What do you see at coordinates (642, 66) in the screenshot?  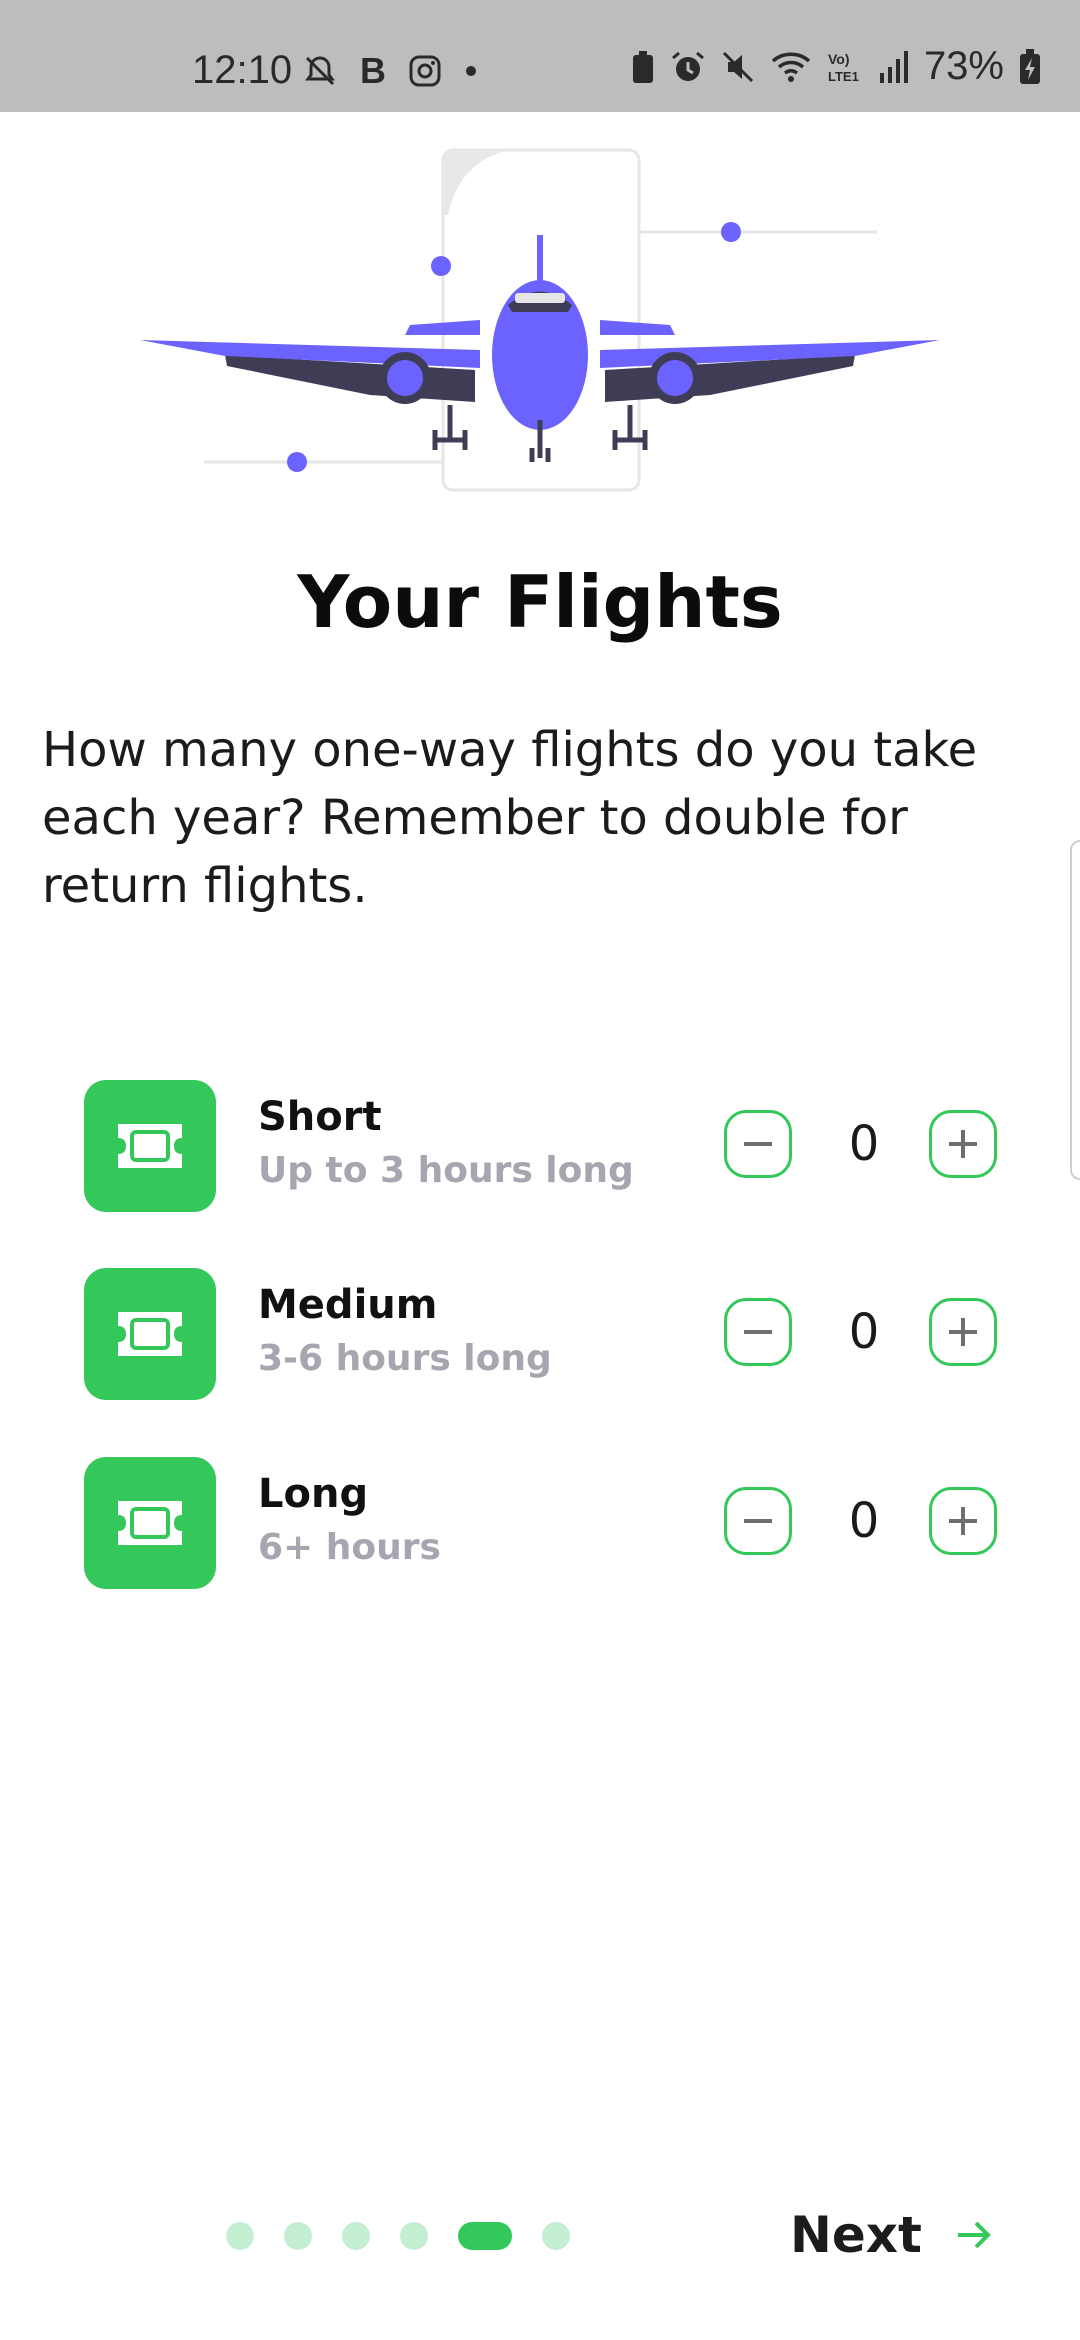 I see `battery-saver-icon` at bounding box center [642, 66].